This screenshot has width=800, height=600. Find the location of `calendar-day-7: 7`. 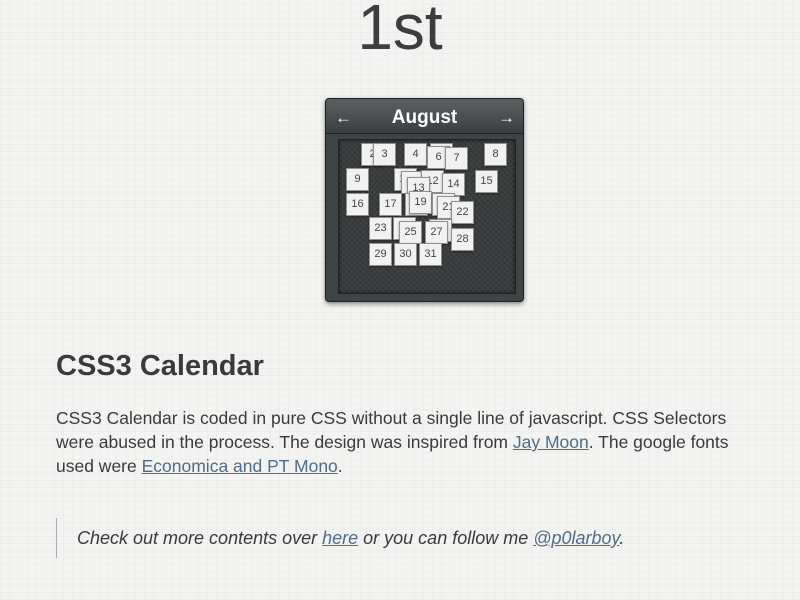

calendar-day-7: 7 is located at coordinates (456, 158).